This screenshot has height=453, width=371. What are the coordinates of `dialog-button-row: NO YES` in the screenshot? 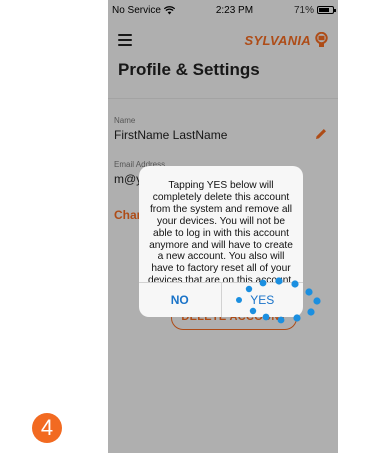 It's located at (221, 299).